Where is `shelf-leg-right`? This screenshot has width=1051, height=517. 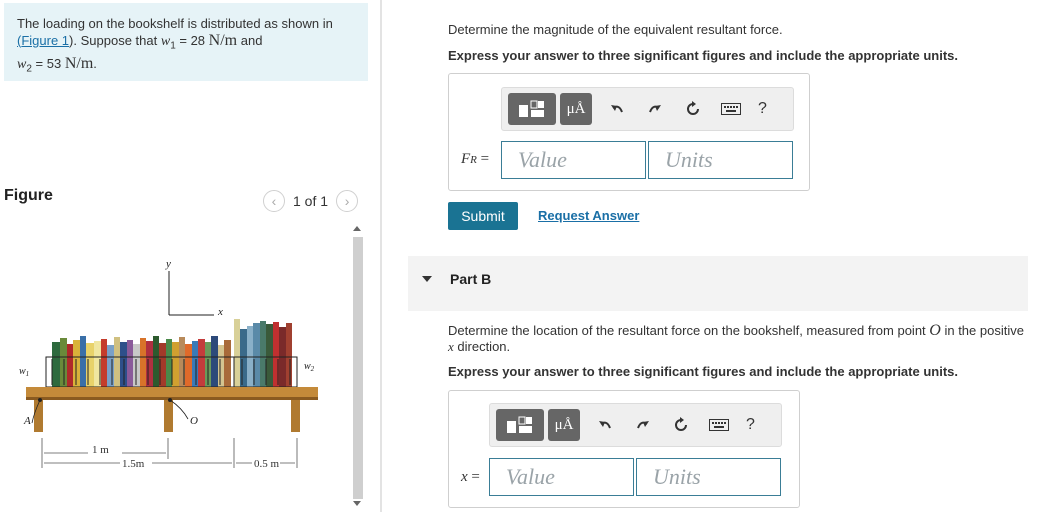 shelf-leg-right is located at coordinates (295, 416).